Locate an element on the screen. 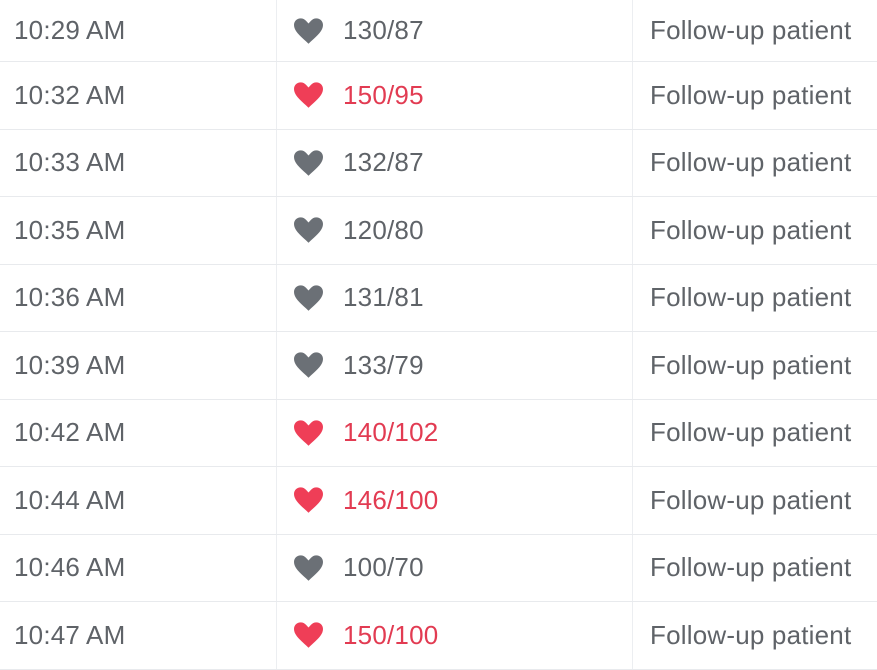 This screenshot has width=877, height=670. blood-pressure-cell: 100/70 is located at coordinates (455, 567).